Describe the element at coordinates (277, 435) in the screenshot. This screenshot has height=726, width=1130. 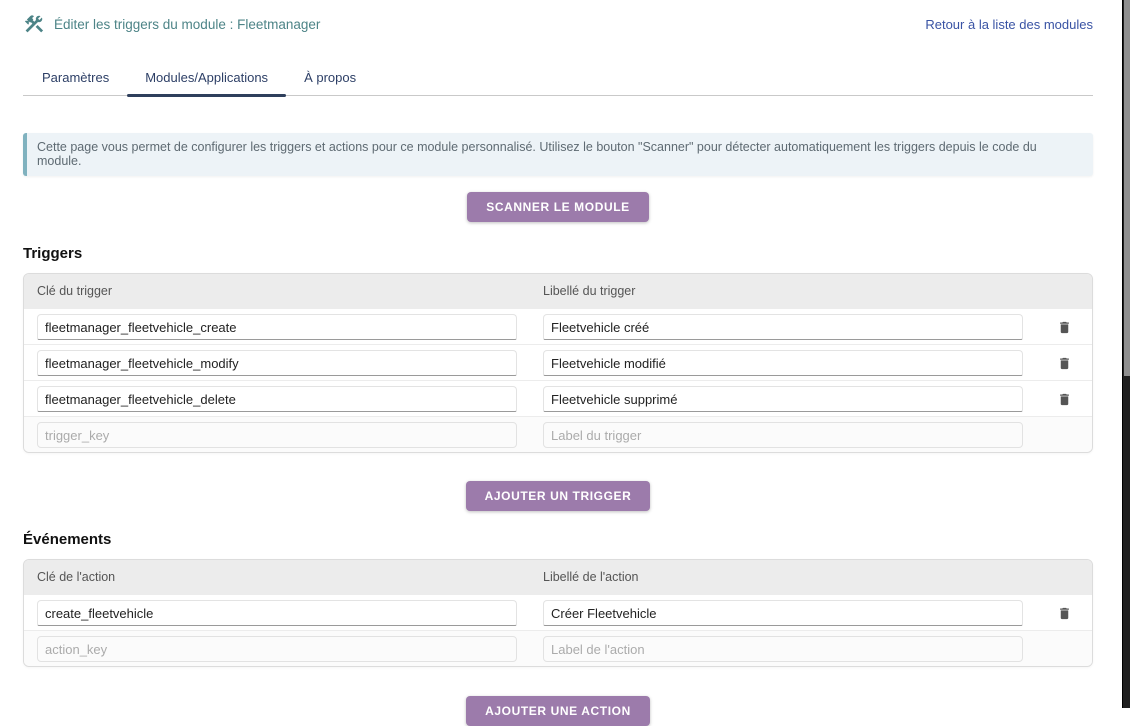
I see `new-trigger-key-input` at that location.